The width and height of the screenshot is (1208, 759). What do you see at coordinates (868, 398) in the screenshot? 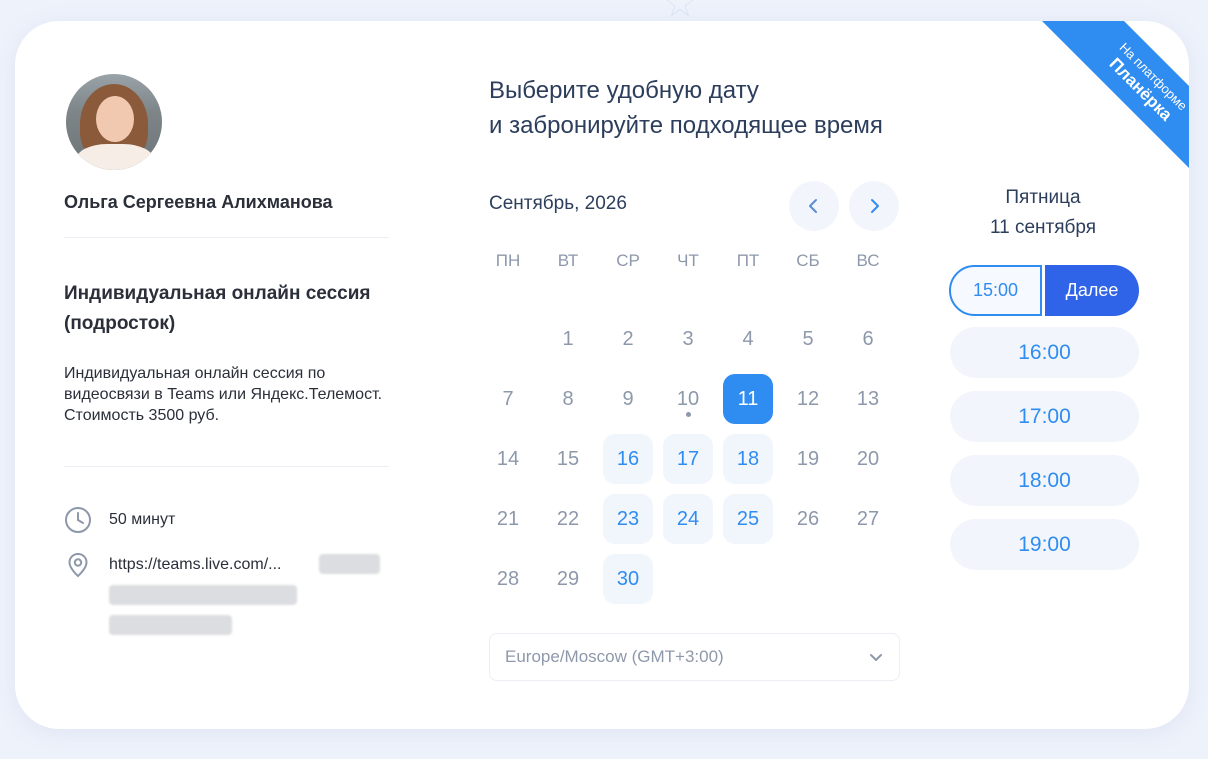
I see `calendar-day: 13` at bounding box center [868, 398].